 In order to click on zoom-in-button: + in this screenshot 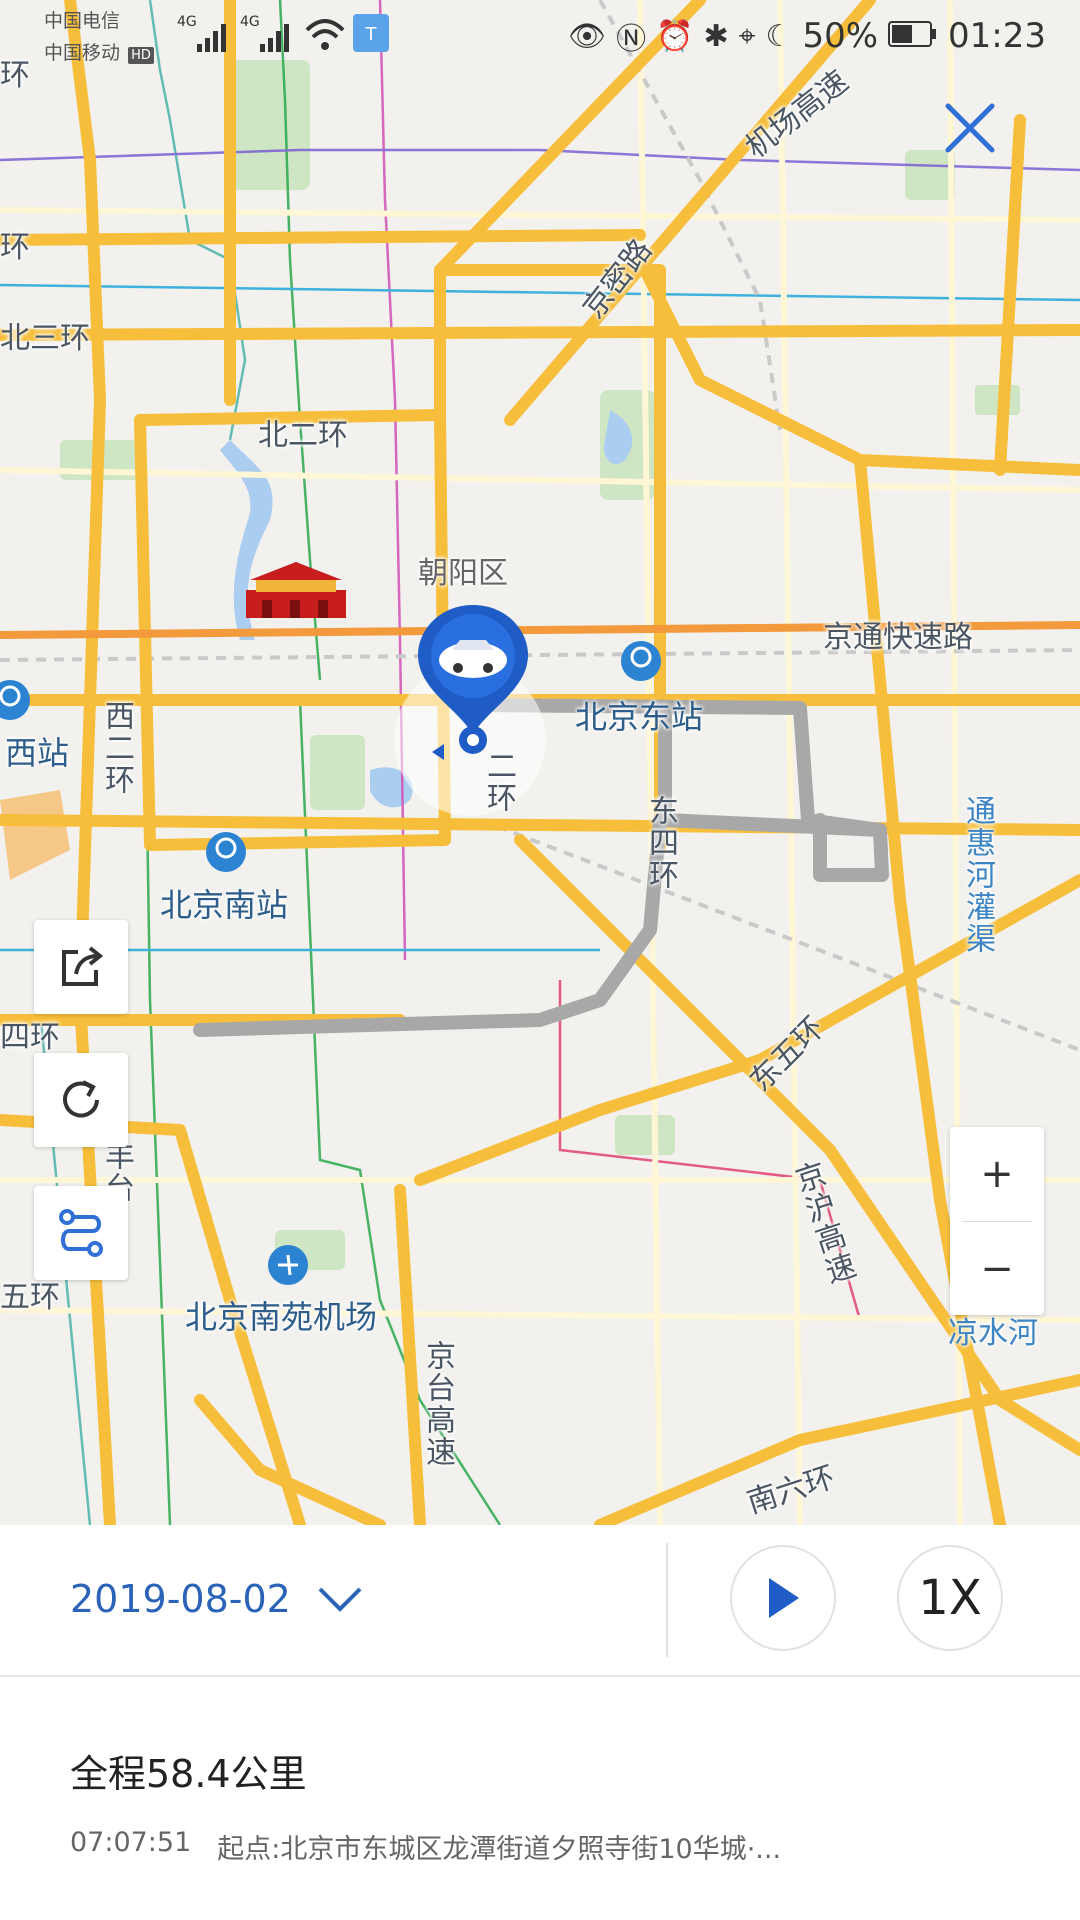, I will do `click(997, 1174)`.